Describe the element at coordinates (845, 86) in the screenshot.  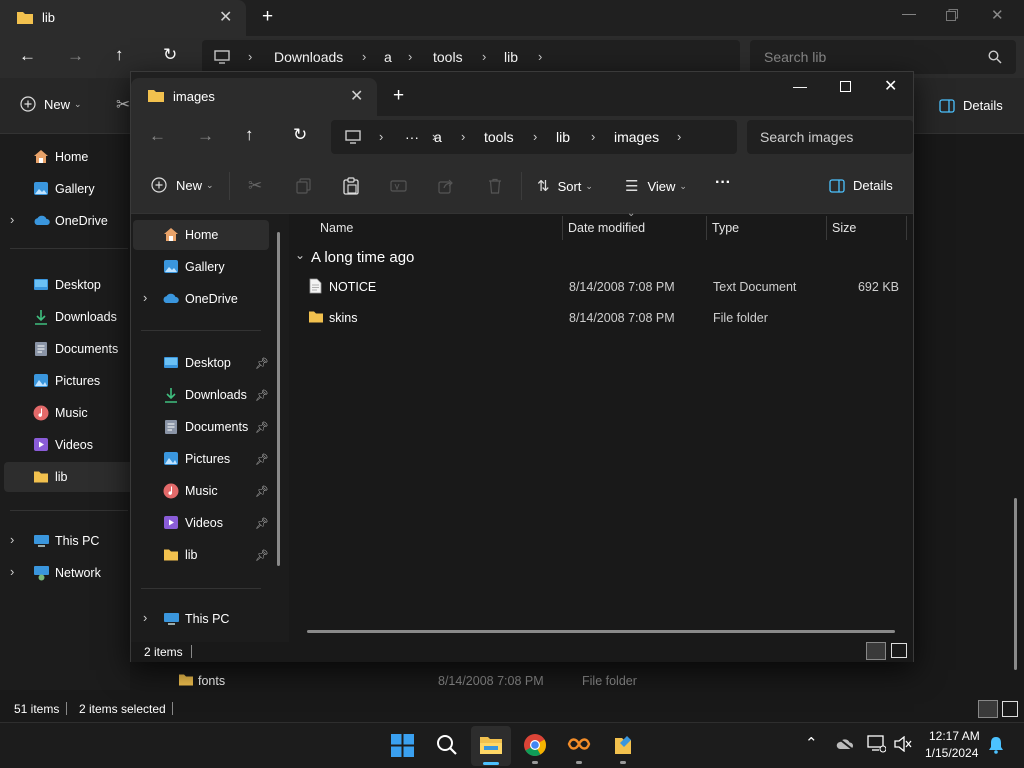
I see `maximize-icon` at that location.